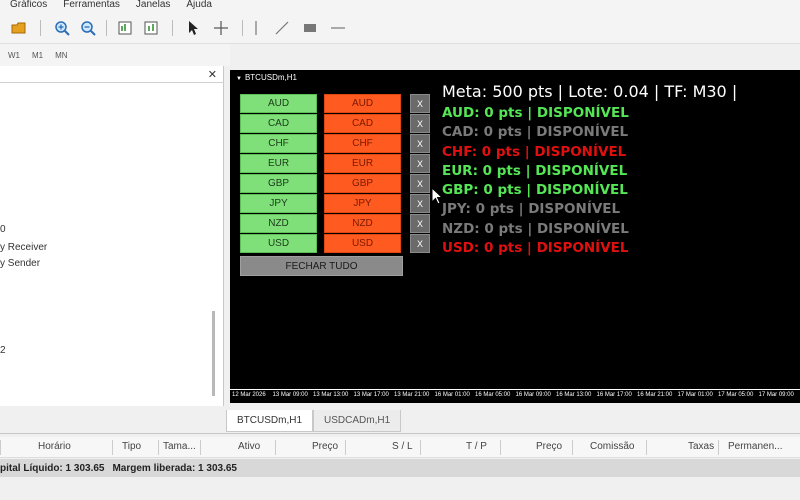 This screenshot has height=500, width=800. Describe the element at coordinates (61, 55) in the screenshot. I see `timeframe-mn: MN` at that location.